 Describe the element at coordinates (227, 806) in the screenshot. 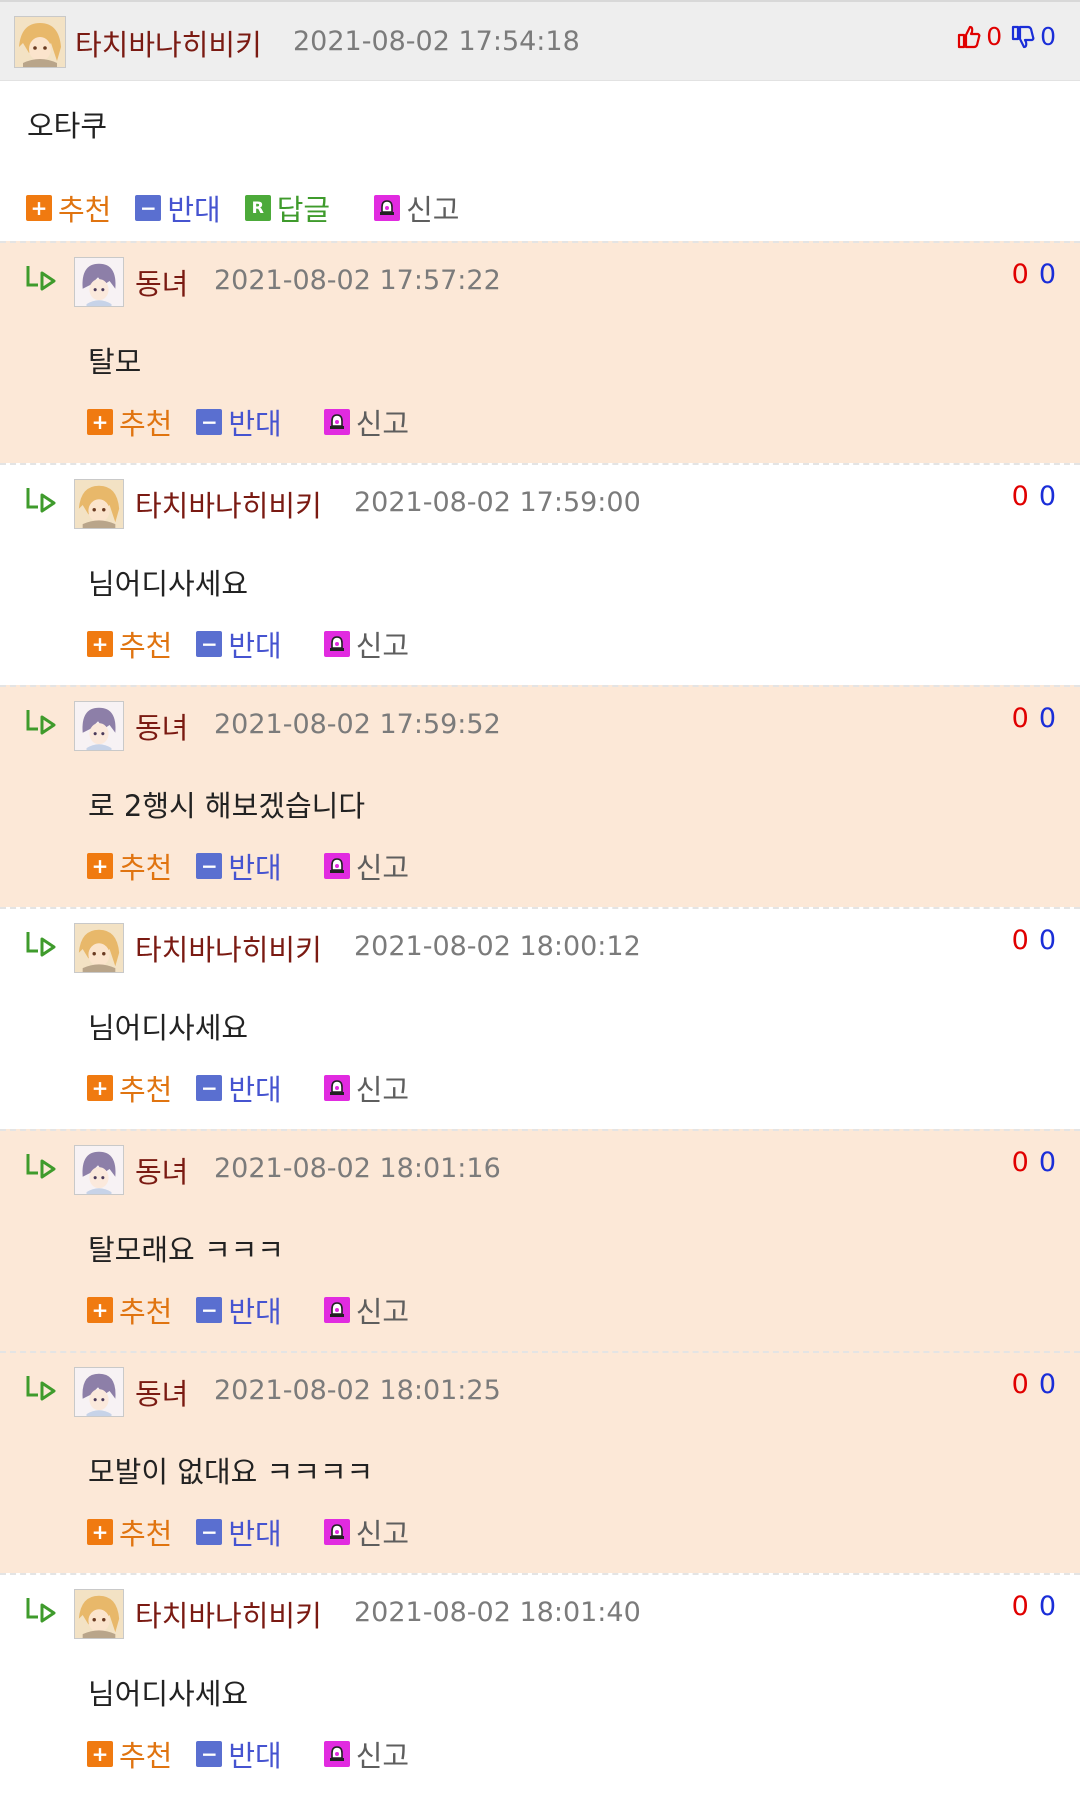

I see `comment-text: 로 2행시 해보겠습니다` at that location.